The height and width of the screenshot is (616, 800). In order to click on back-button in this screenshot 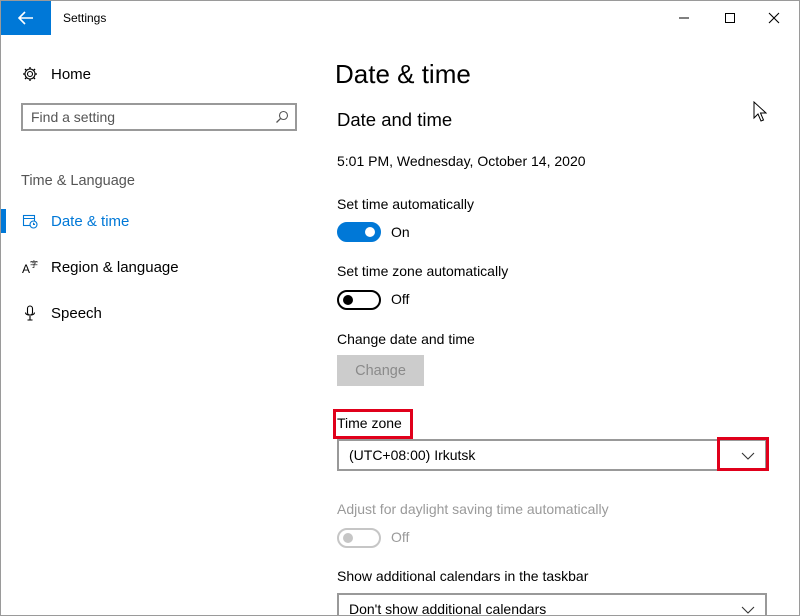, I will do `click(26, 18)`.